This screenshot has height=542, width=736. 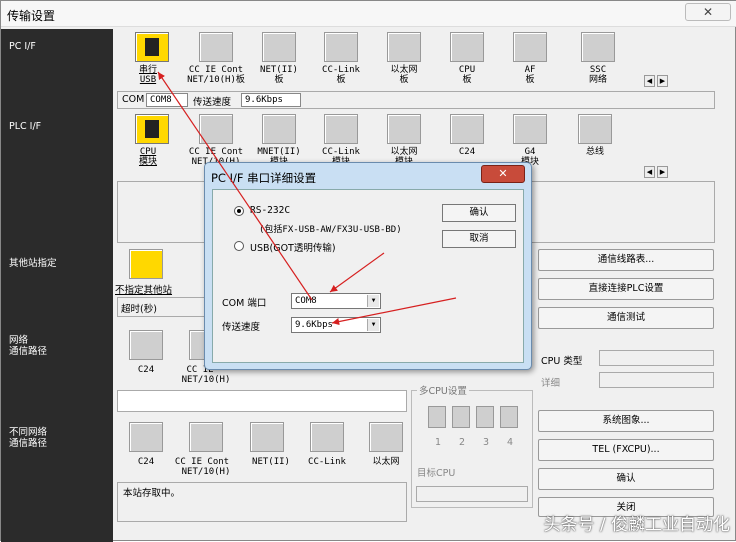 I want to click on diff-network-label-2: 通信路径, so click(x=28, y=443).